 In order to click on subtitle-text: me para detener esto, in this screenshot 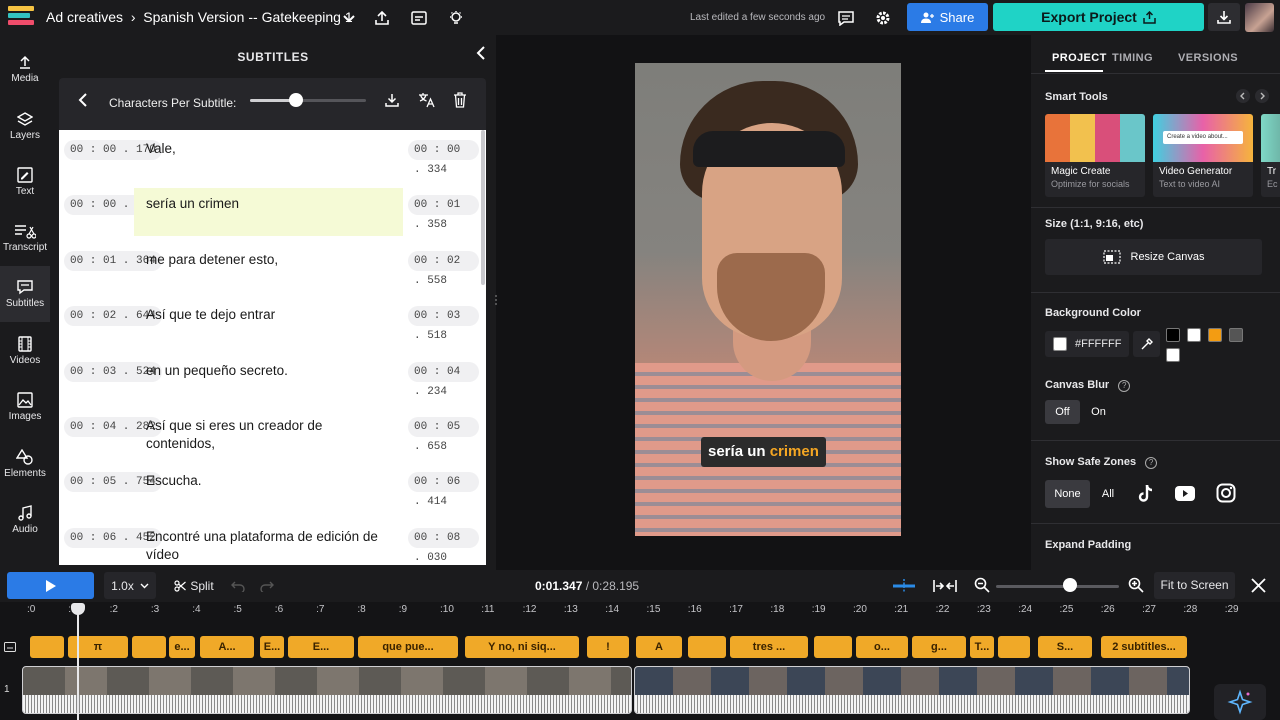, I will do `click(268, 268)`.